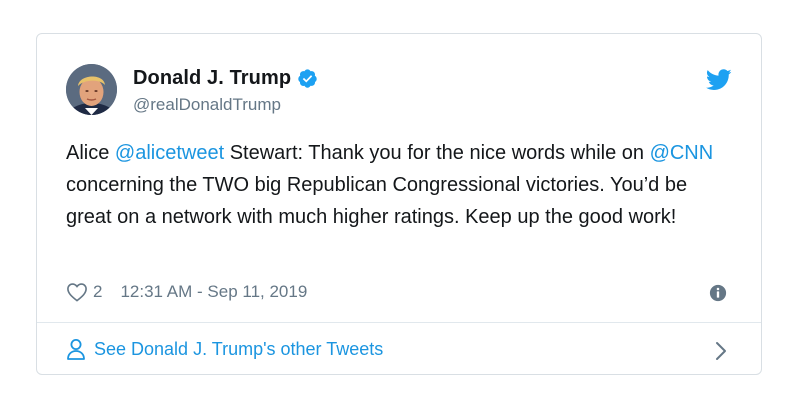  I want to click on person-icon, so click(76, 349).